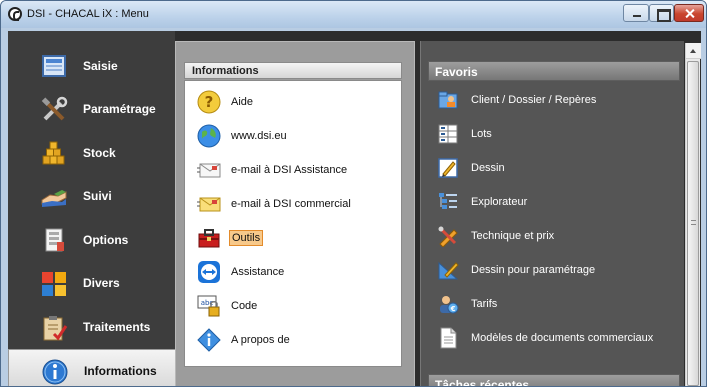 This screenshot has height=387, width=707. What do you see at coordinates (448, 100) in the screenshot?
I see `client-icon` at bounding box center [448, 100].